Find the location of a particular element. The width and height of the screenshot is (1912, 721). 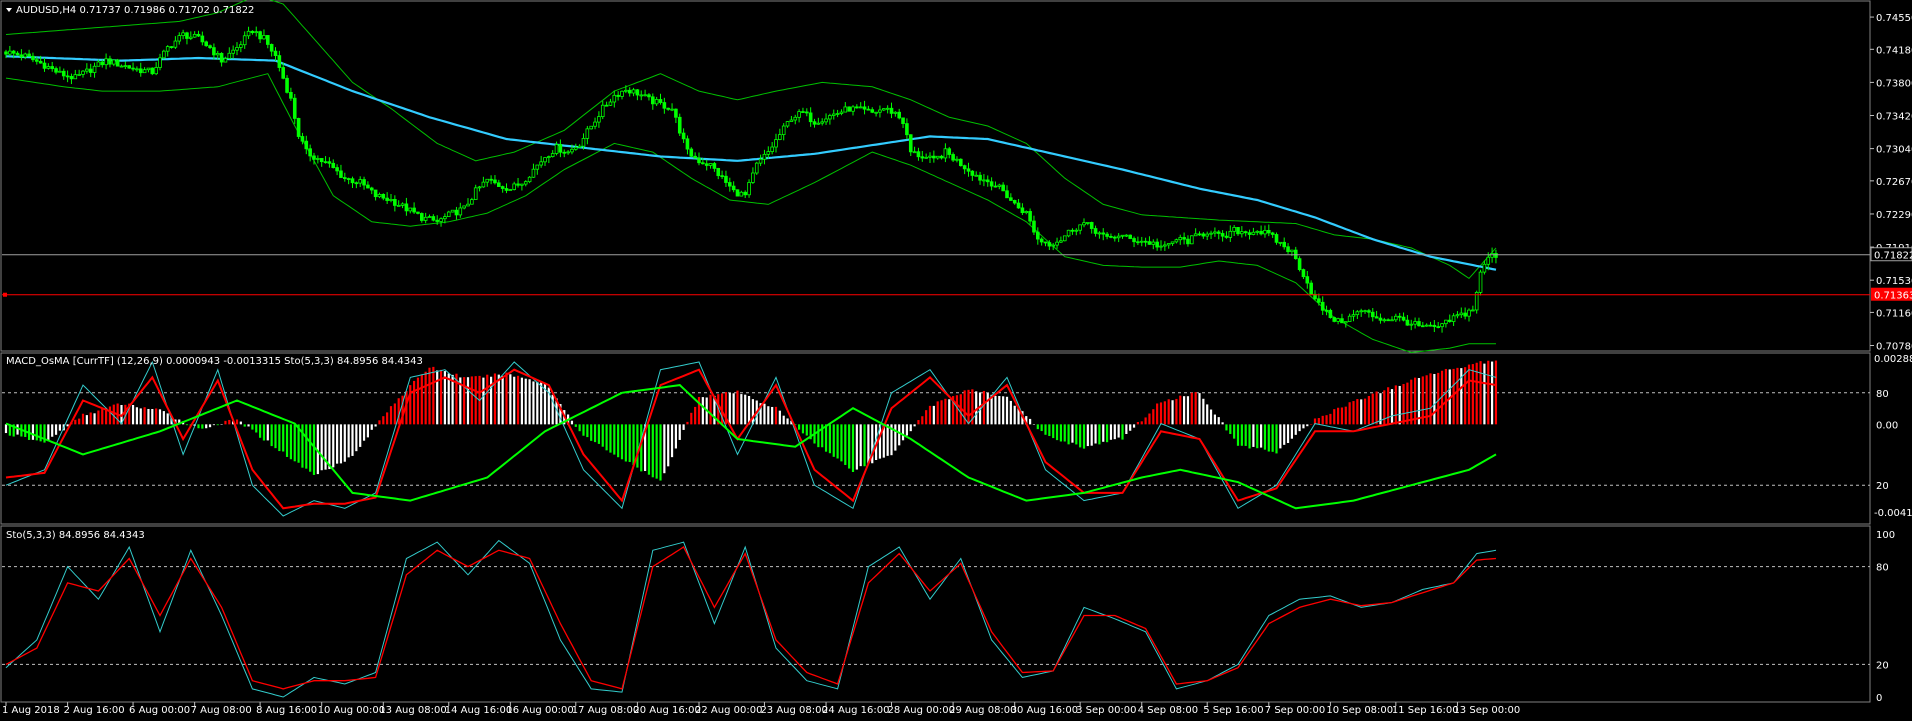

time-tick-label: 7 Aug 08:00 is located at coordinates (221, 710).